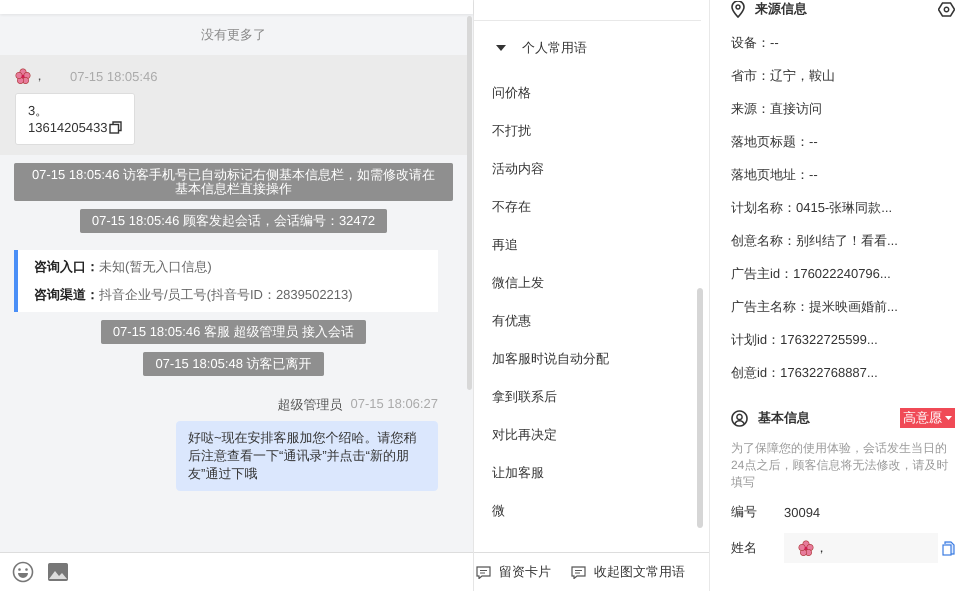 The width and height of the screenshot is (955, 591). I want to click on sender-name: 超级管理员, so click(310, 405).